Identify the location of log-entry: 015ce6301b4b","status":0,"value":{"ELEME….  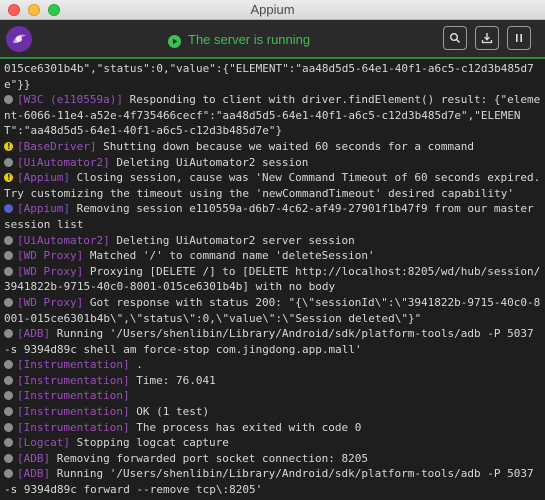
(272, 76).